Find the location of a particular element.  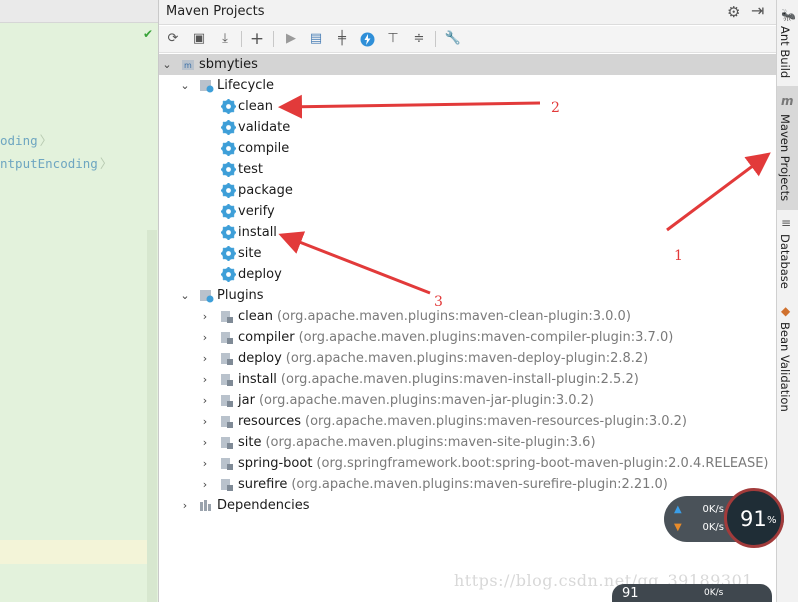

arrow-to-clean is located at coordinates (409, 106).